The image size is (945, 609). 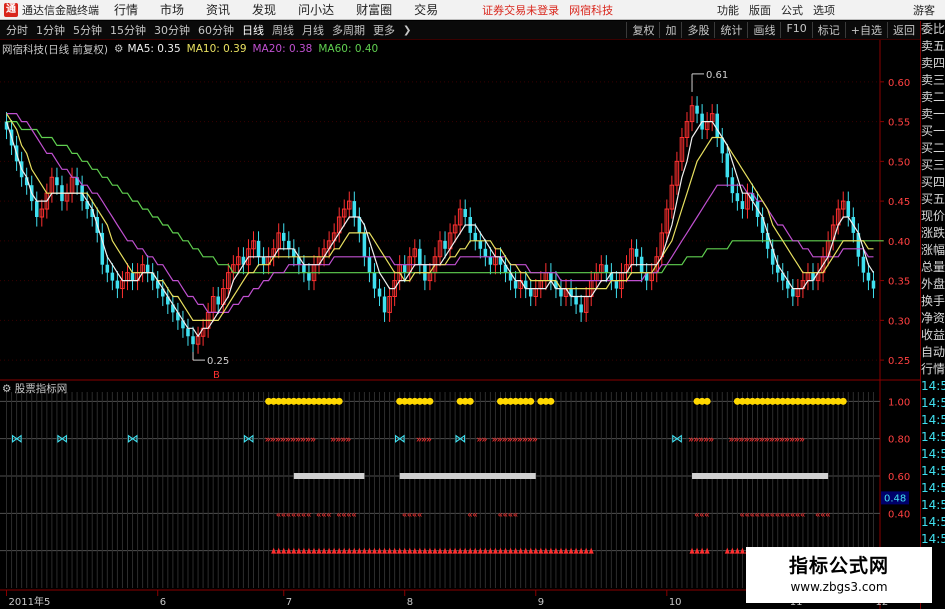 What do you see at coordinates (899, 361) in the screenshot?
I see `price-tick-label: 0.25` at bounding box center [899, 361].